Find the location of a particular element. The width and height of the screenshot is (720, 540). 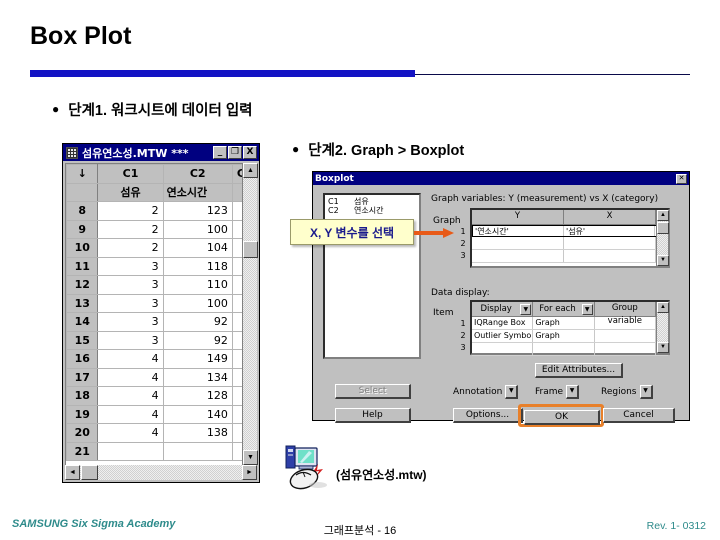

row-number: 15 is located at coordinates (82, 340).